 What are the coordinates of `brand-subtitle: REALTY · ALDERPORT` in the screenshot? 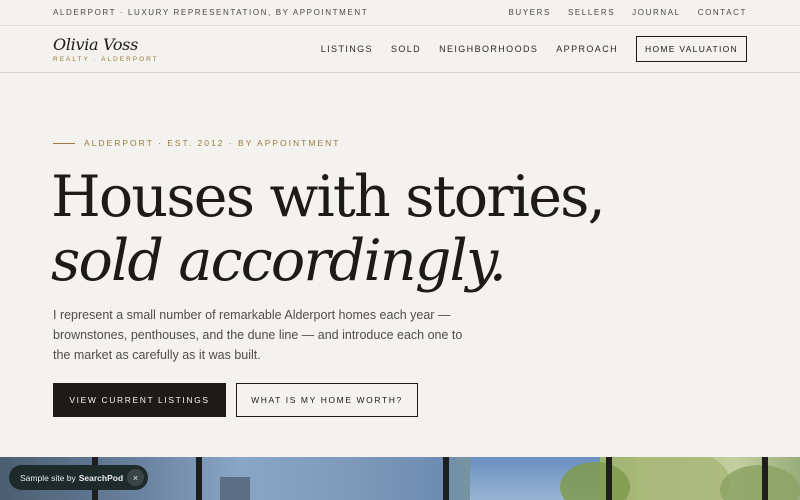 It's located at (106, 59).